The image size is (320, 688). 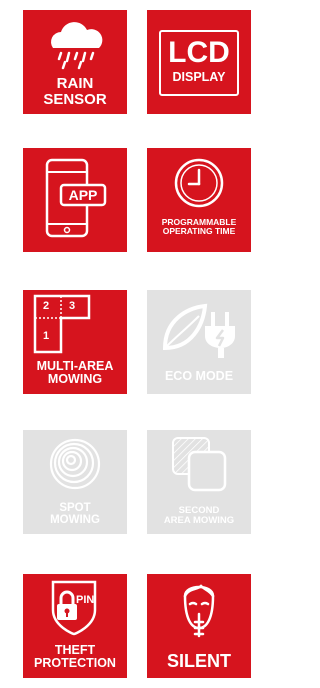 I want to click on feature-programmable-time: PROGRAMMABLE OPERATING TIME, so click(x=199, y=200).